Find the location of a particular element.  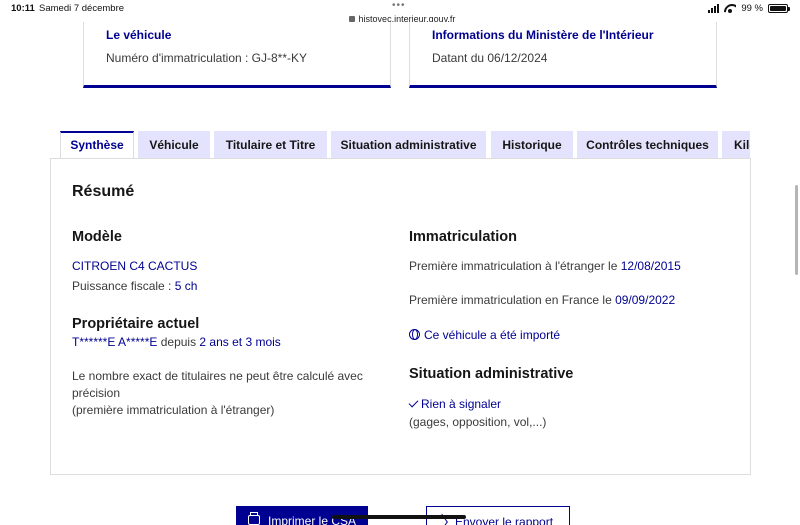

tab-synthese: Synthèse is located at coordinates (97, 145).